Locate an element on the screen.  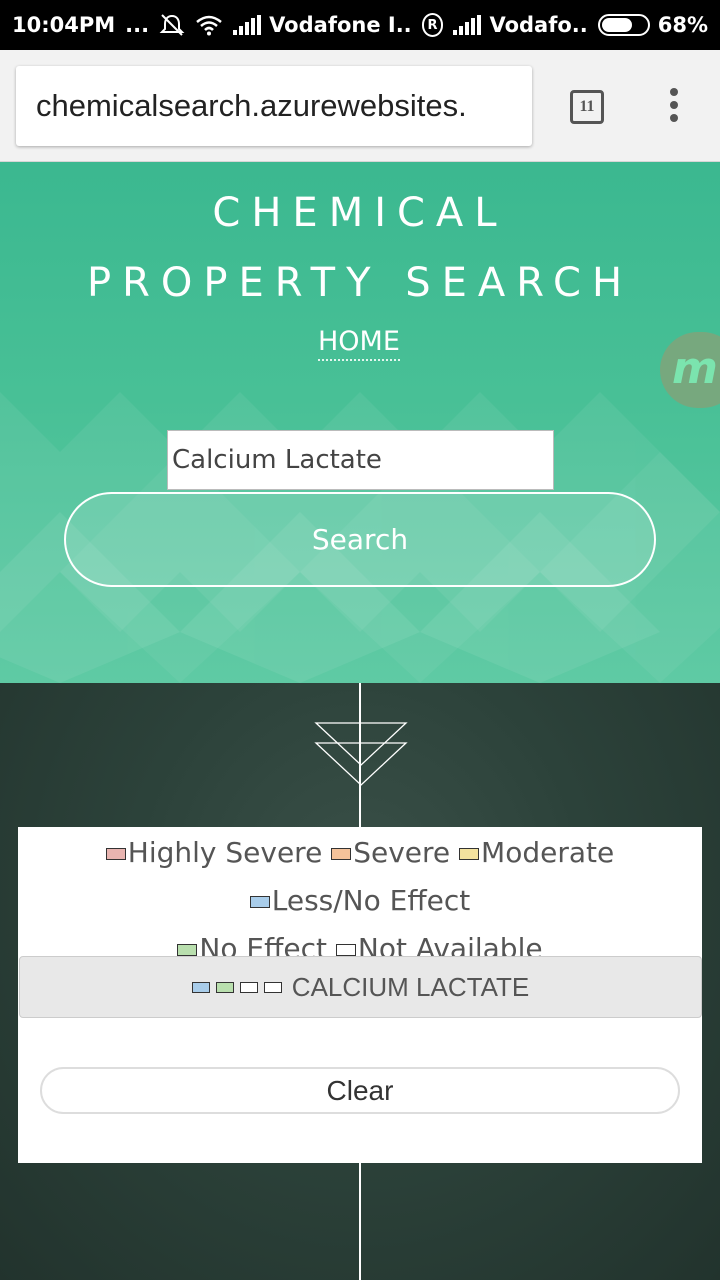
status-bar: 10:04PM ... Vodafone I.. R Vodafo.. 68% is located at coordinates (360, 25).